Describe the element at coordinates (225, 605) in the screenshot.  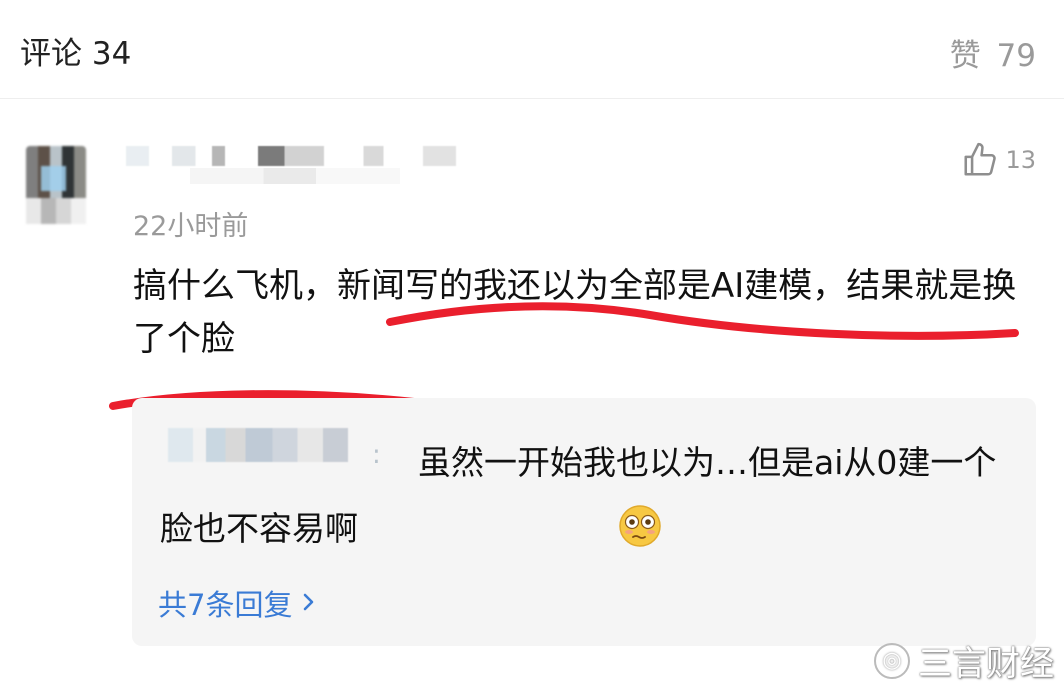
I see `reply-count-label: 共7条回复` at that location.